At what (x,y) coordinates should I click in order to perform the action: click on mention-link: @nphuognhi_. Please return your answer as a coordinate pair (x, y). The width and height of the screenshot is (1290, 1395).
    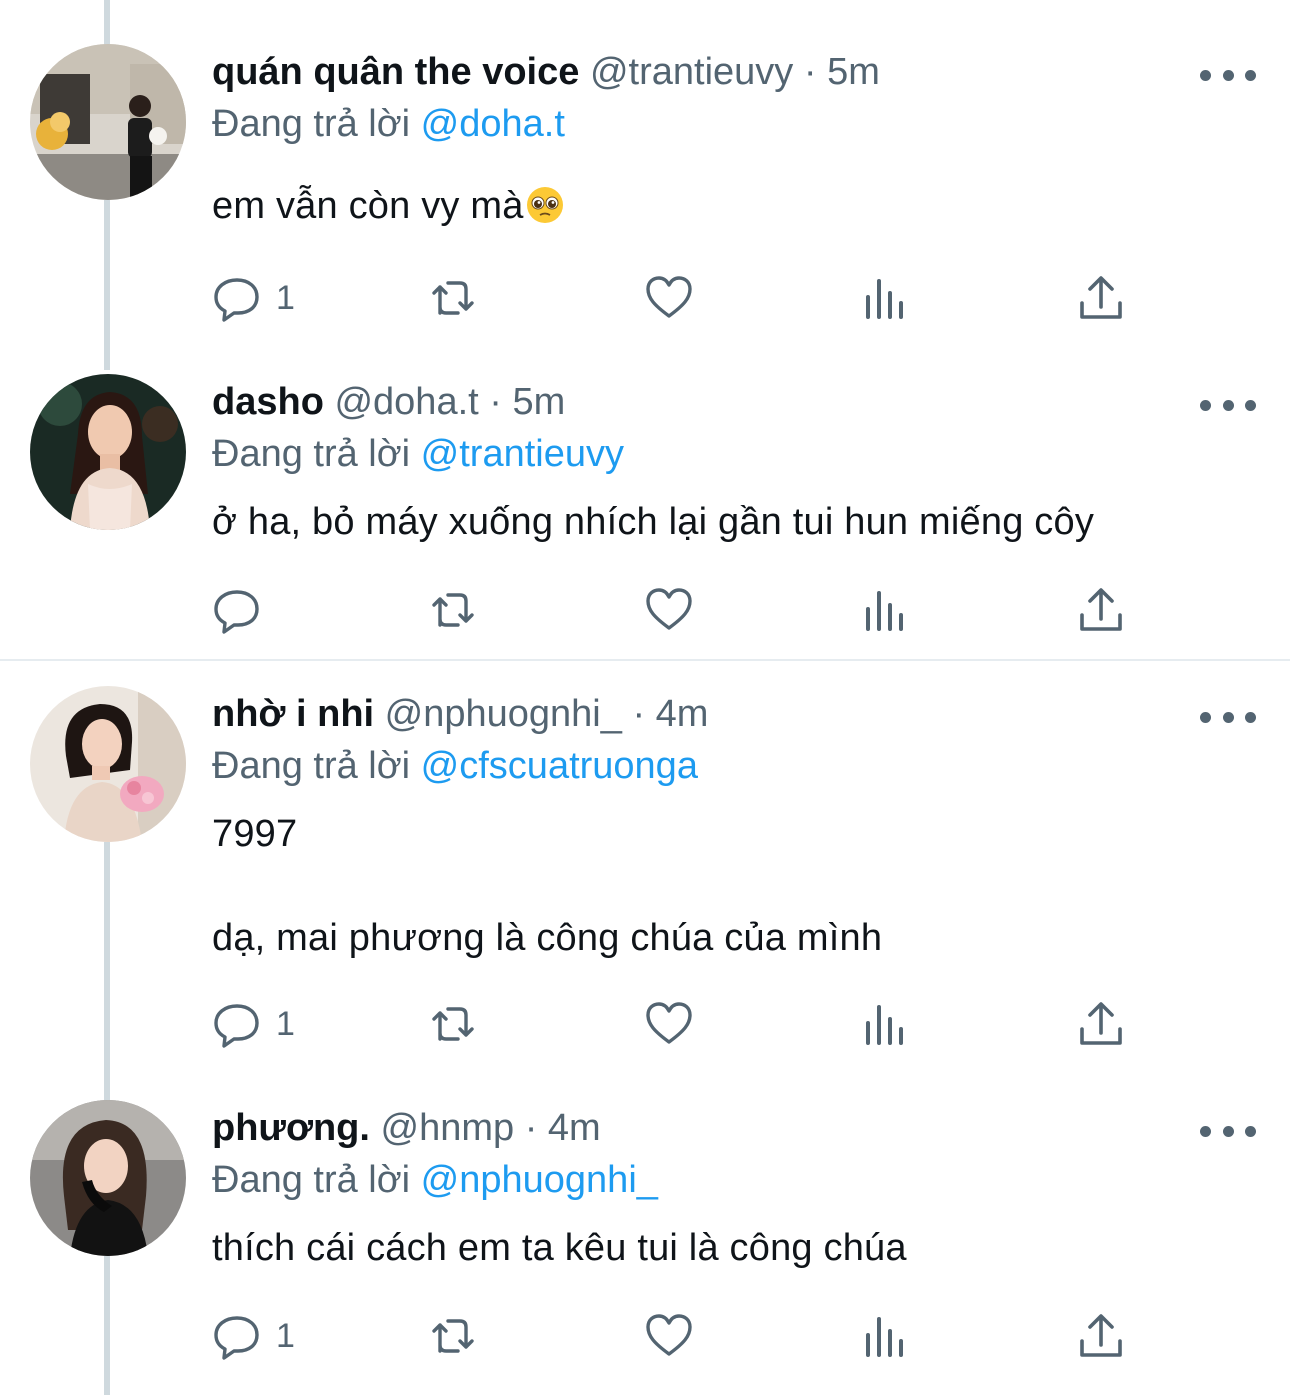
    Looking at the image, I should click on (539, 1180).